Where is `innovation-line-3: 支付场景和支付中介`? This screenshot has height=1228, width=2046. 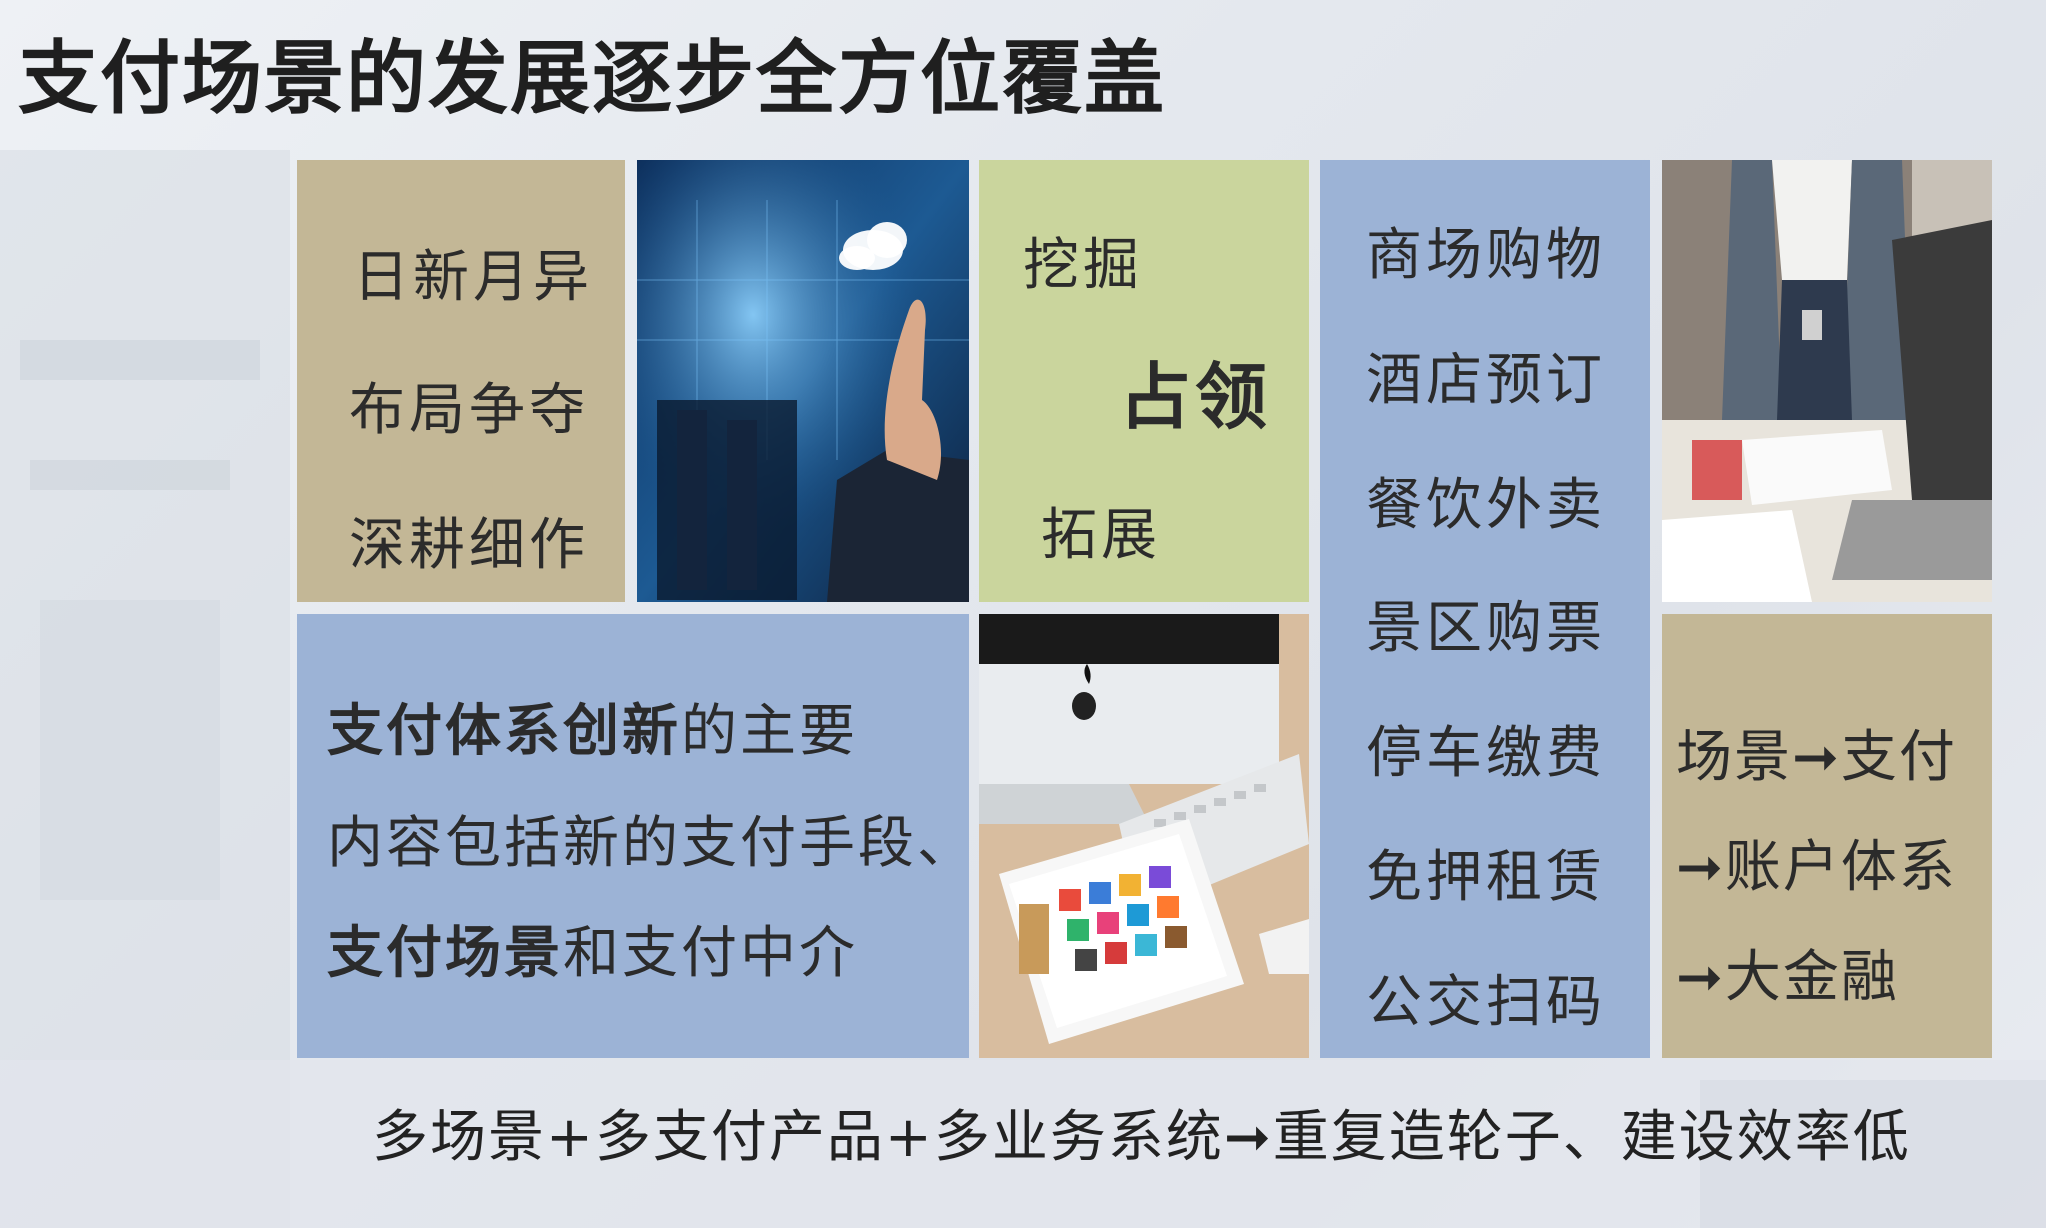 innovation-line-3: 支付场景和支付中介 is located at coordinates (592, 953).